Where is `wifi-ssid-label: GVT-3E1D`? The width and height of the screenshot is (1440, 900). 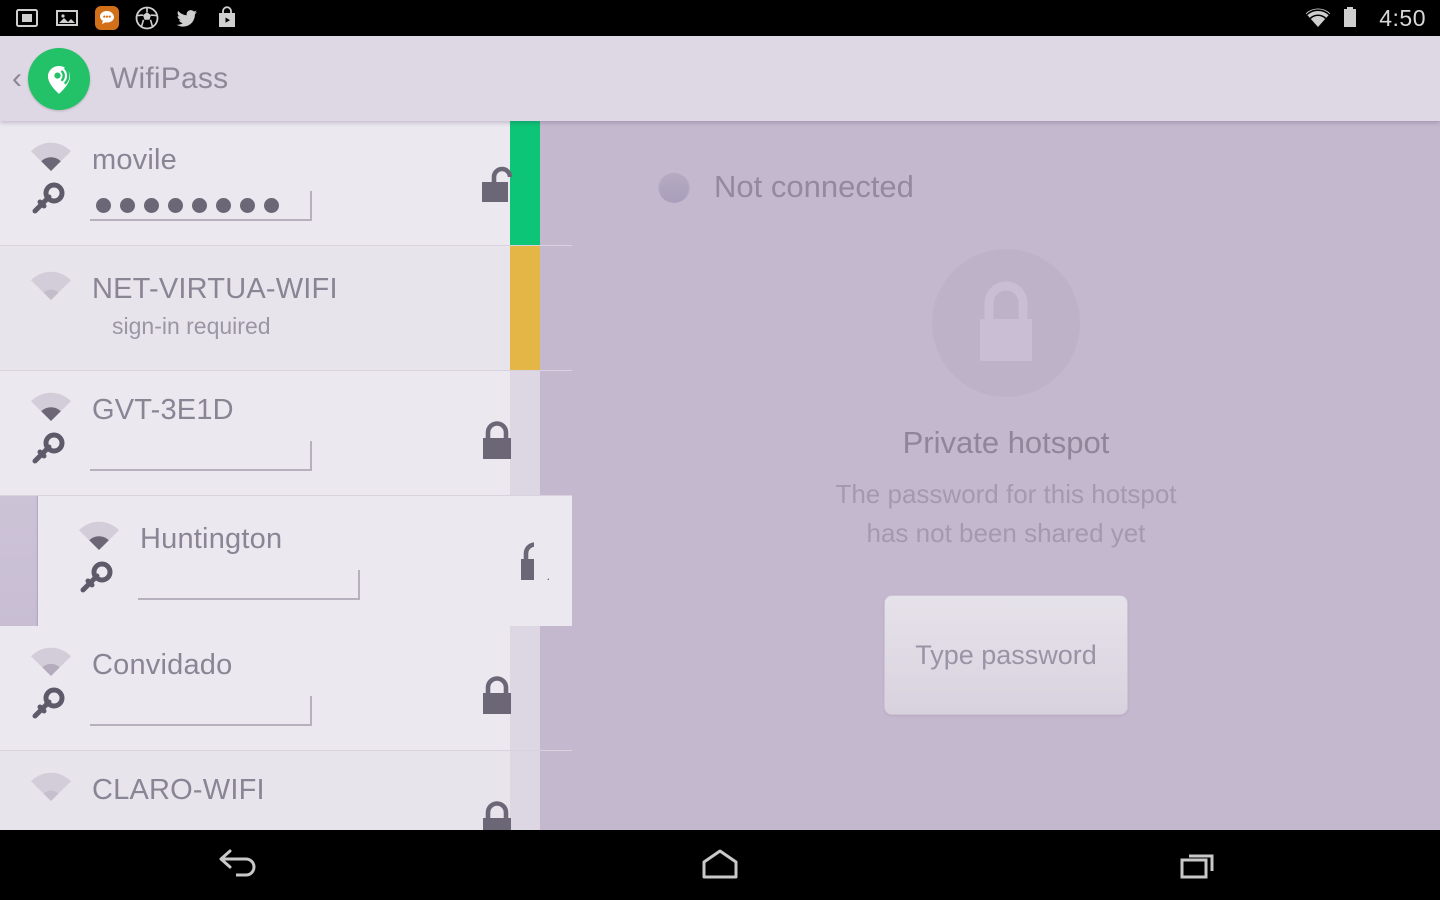 wifi-ssid-label: GVT-3E1D is located at coordinates (163, 410).